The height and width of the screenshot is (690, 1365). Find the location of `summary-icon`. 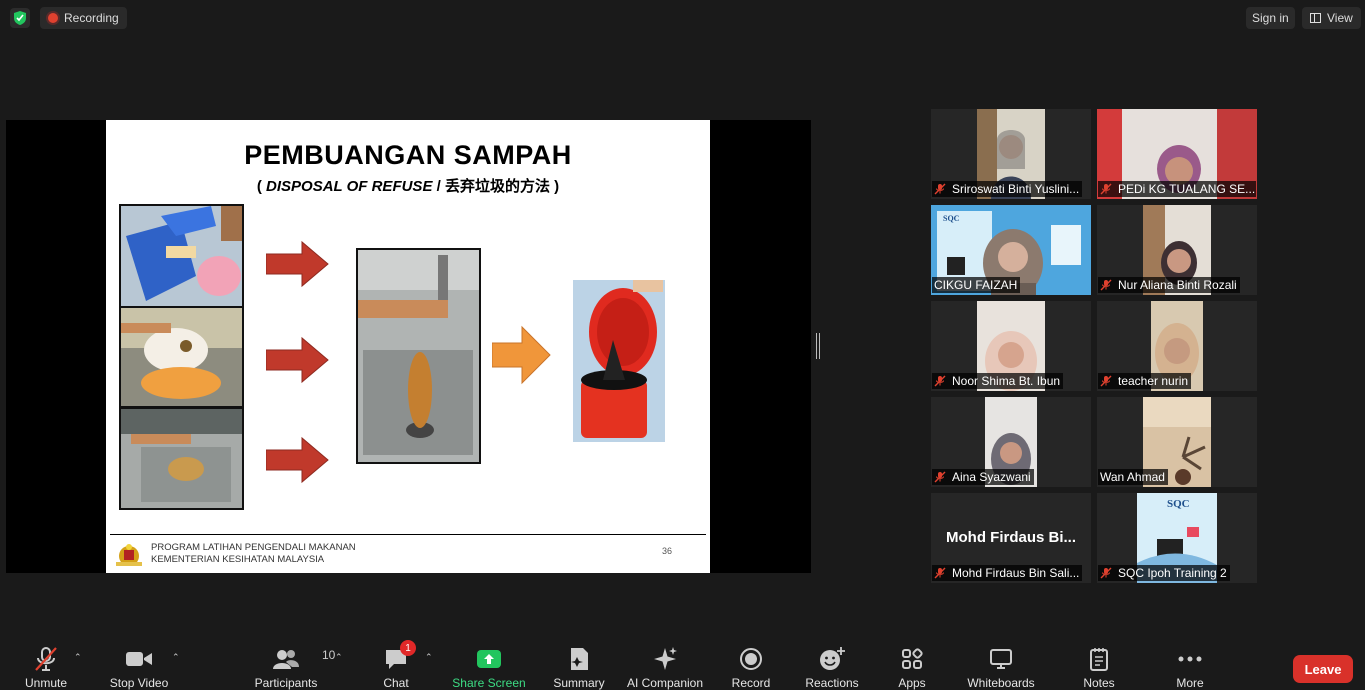

summary-icon is located at coordinates (579, 658).